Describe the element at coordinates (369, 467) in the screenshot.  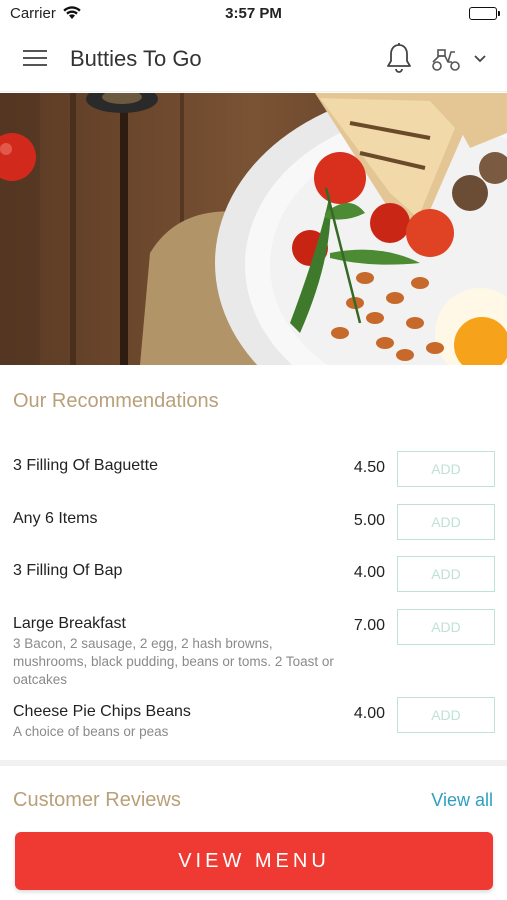
I see `item-price: 4.50` at that location.